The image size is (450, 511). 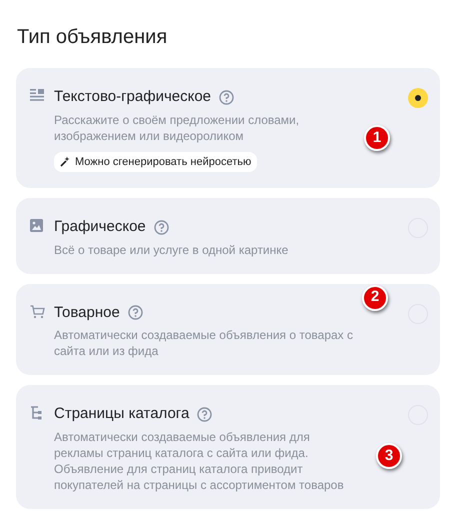 I want to click on number-marker: 3, so click(x=389, y=456).